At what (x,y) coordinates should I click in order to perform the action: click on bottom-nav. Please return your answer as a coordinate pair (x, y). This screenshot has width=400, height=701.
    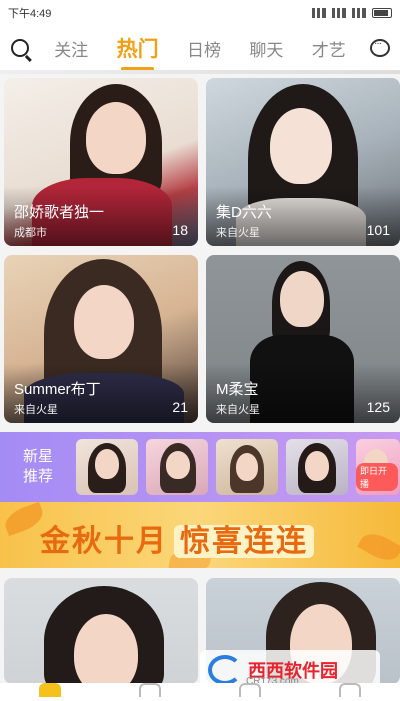
    Looking at the image, I should click on (200, 692).